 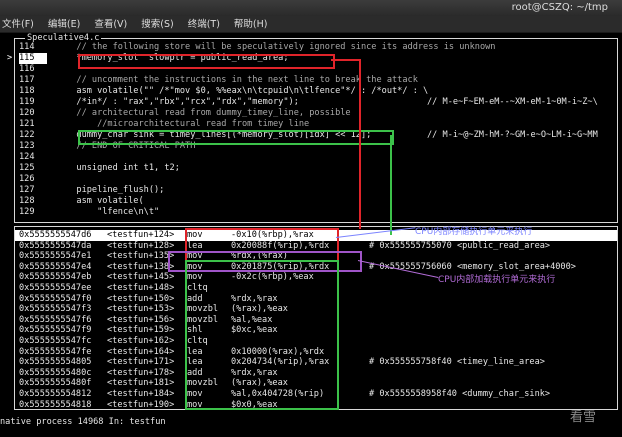 What do you see at coordinates (311, 24) in the screenshot?
I see `menu-bar: 文件(F) 编辑(E) 查看(V) 搜索(S) 终端(T) 帮助(H)` at bounding box center [311, 24].